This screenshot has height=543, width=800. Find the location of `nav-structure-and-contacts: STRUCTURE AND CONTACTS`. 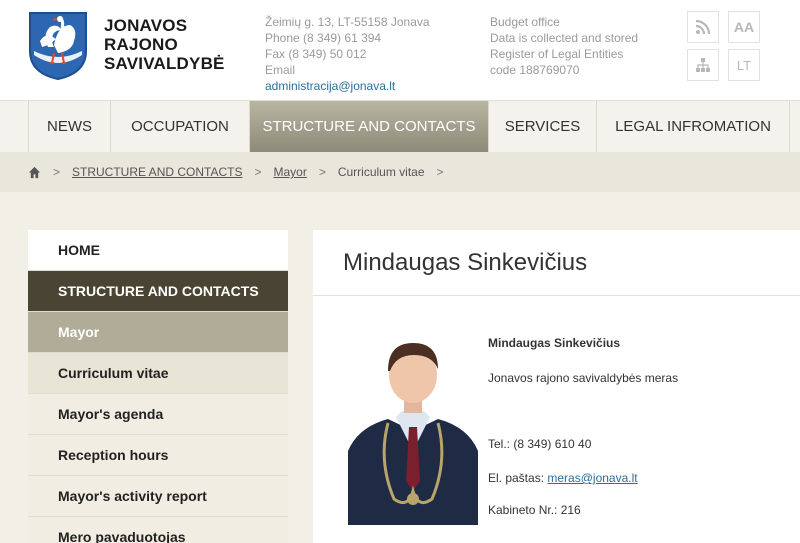

nav-structure-and-contacts: STRUCTURE AND CONTACTS is located at coordinates (369, 126).